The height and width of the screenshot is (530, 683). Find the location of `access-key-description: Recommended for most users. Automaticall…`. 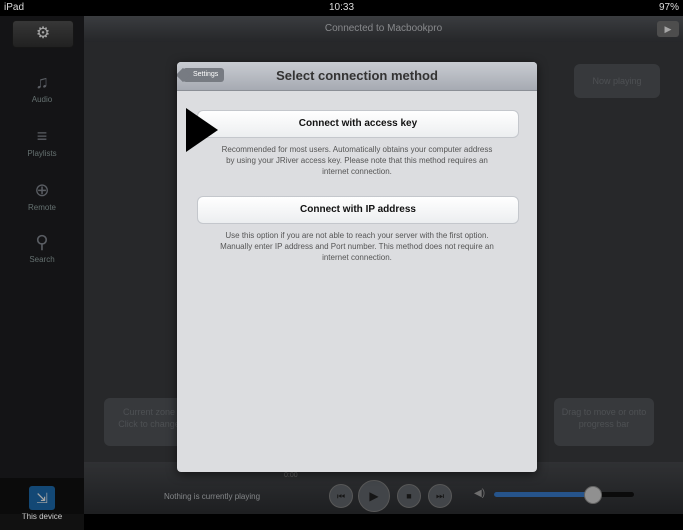

access-key-description: Recommended for most users. Automaticall… is located at coordinates (357, 160).